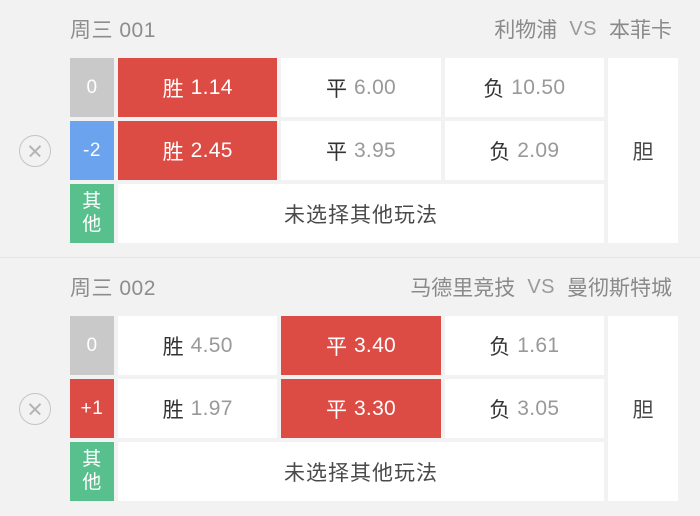 The height and width of the screenshot is (516, 700). What do you see at coordinates (211, 345) in the screenshot?
I see `odds-value: 4.50` at bounding box center [211, 345].